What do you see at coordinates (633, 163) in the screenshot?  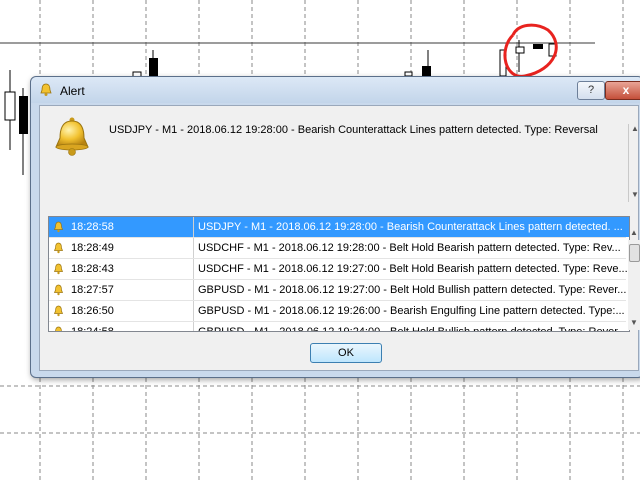 I see `message-scrollbar: ▲ ▼` at bounding box center [633, 163].